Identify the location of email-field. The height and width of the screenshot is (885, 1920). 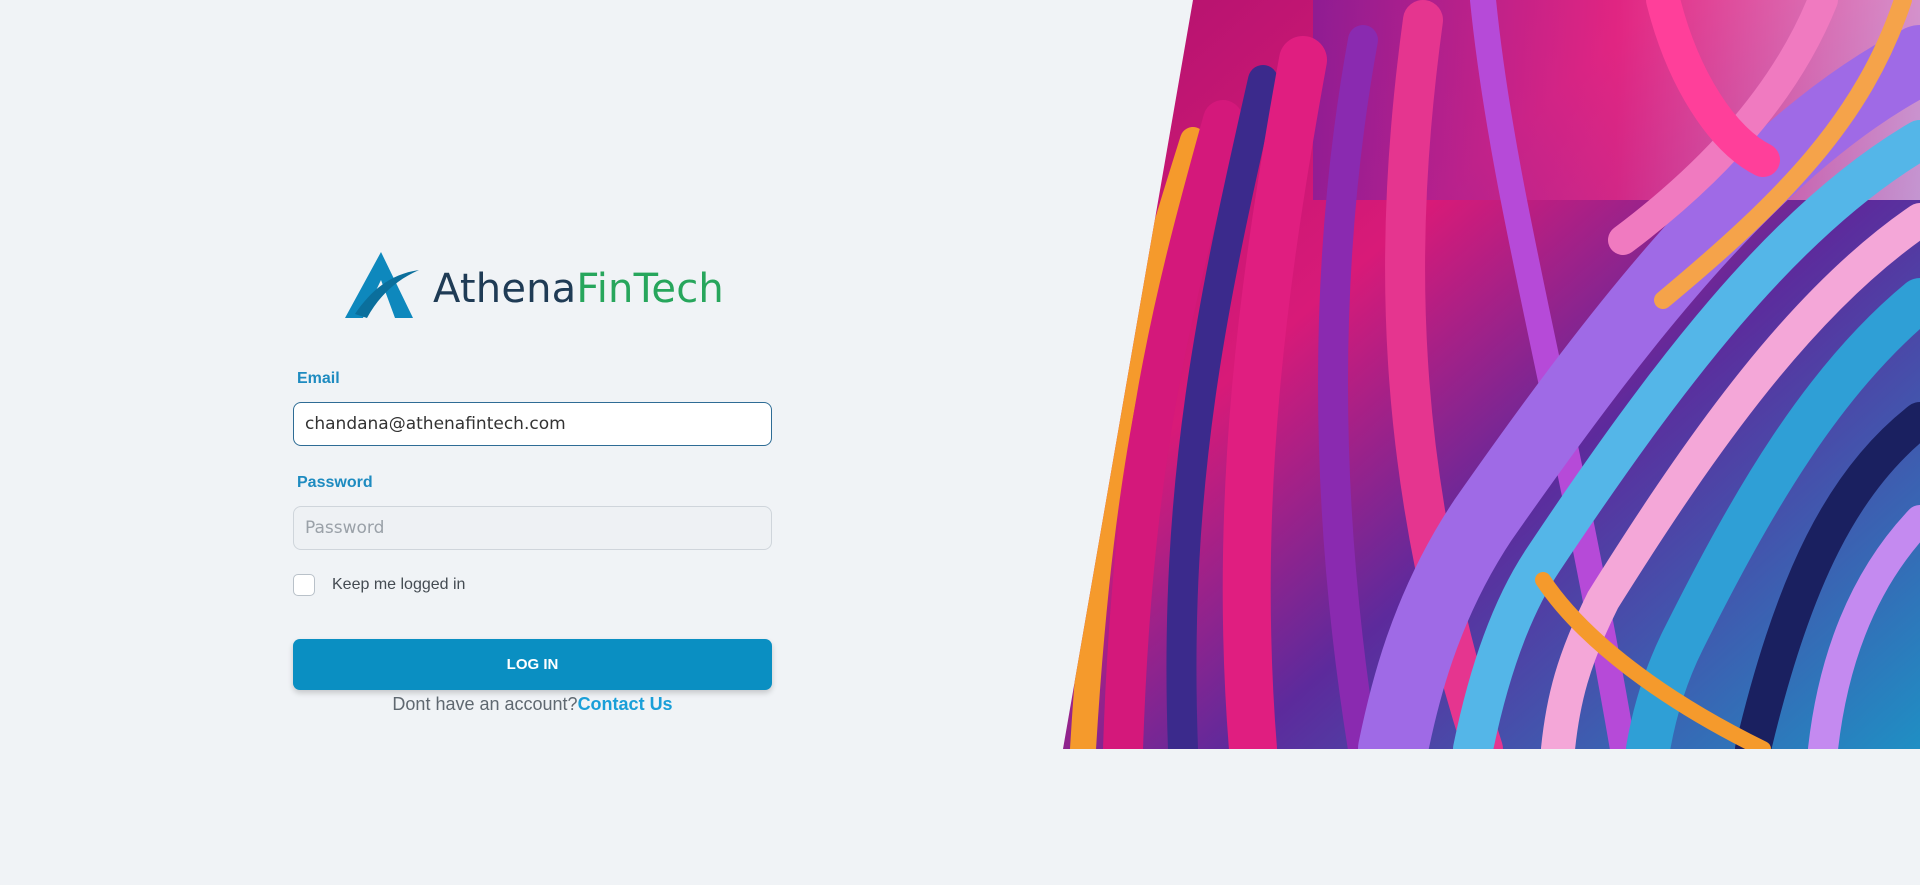
(532, 424).